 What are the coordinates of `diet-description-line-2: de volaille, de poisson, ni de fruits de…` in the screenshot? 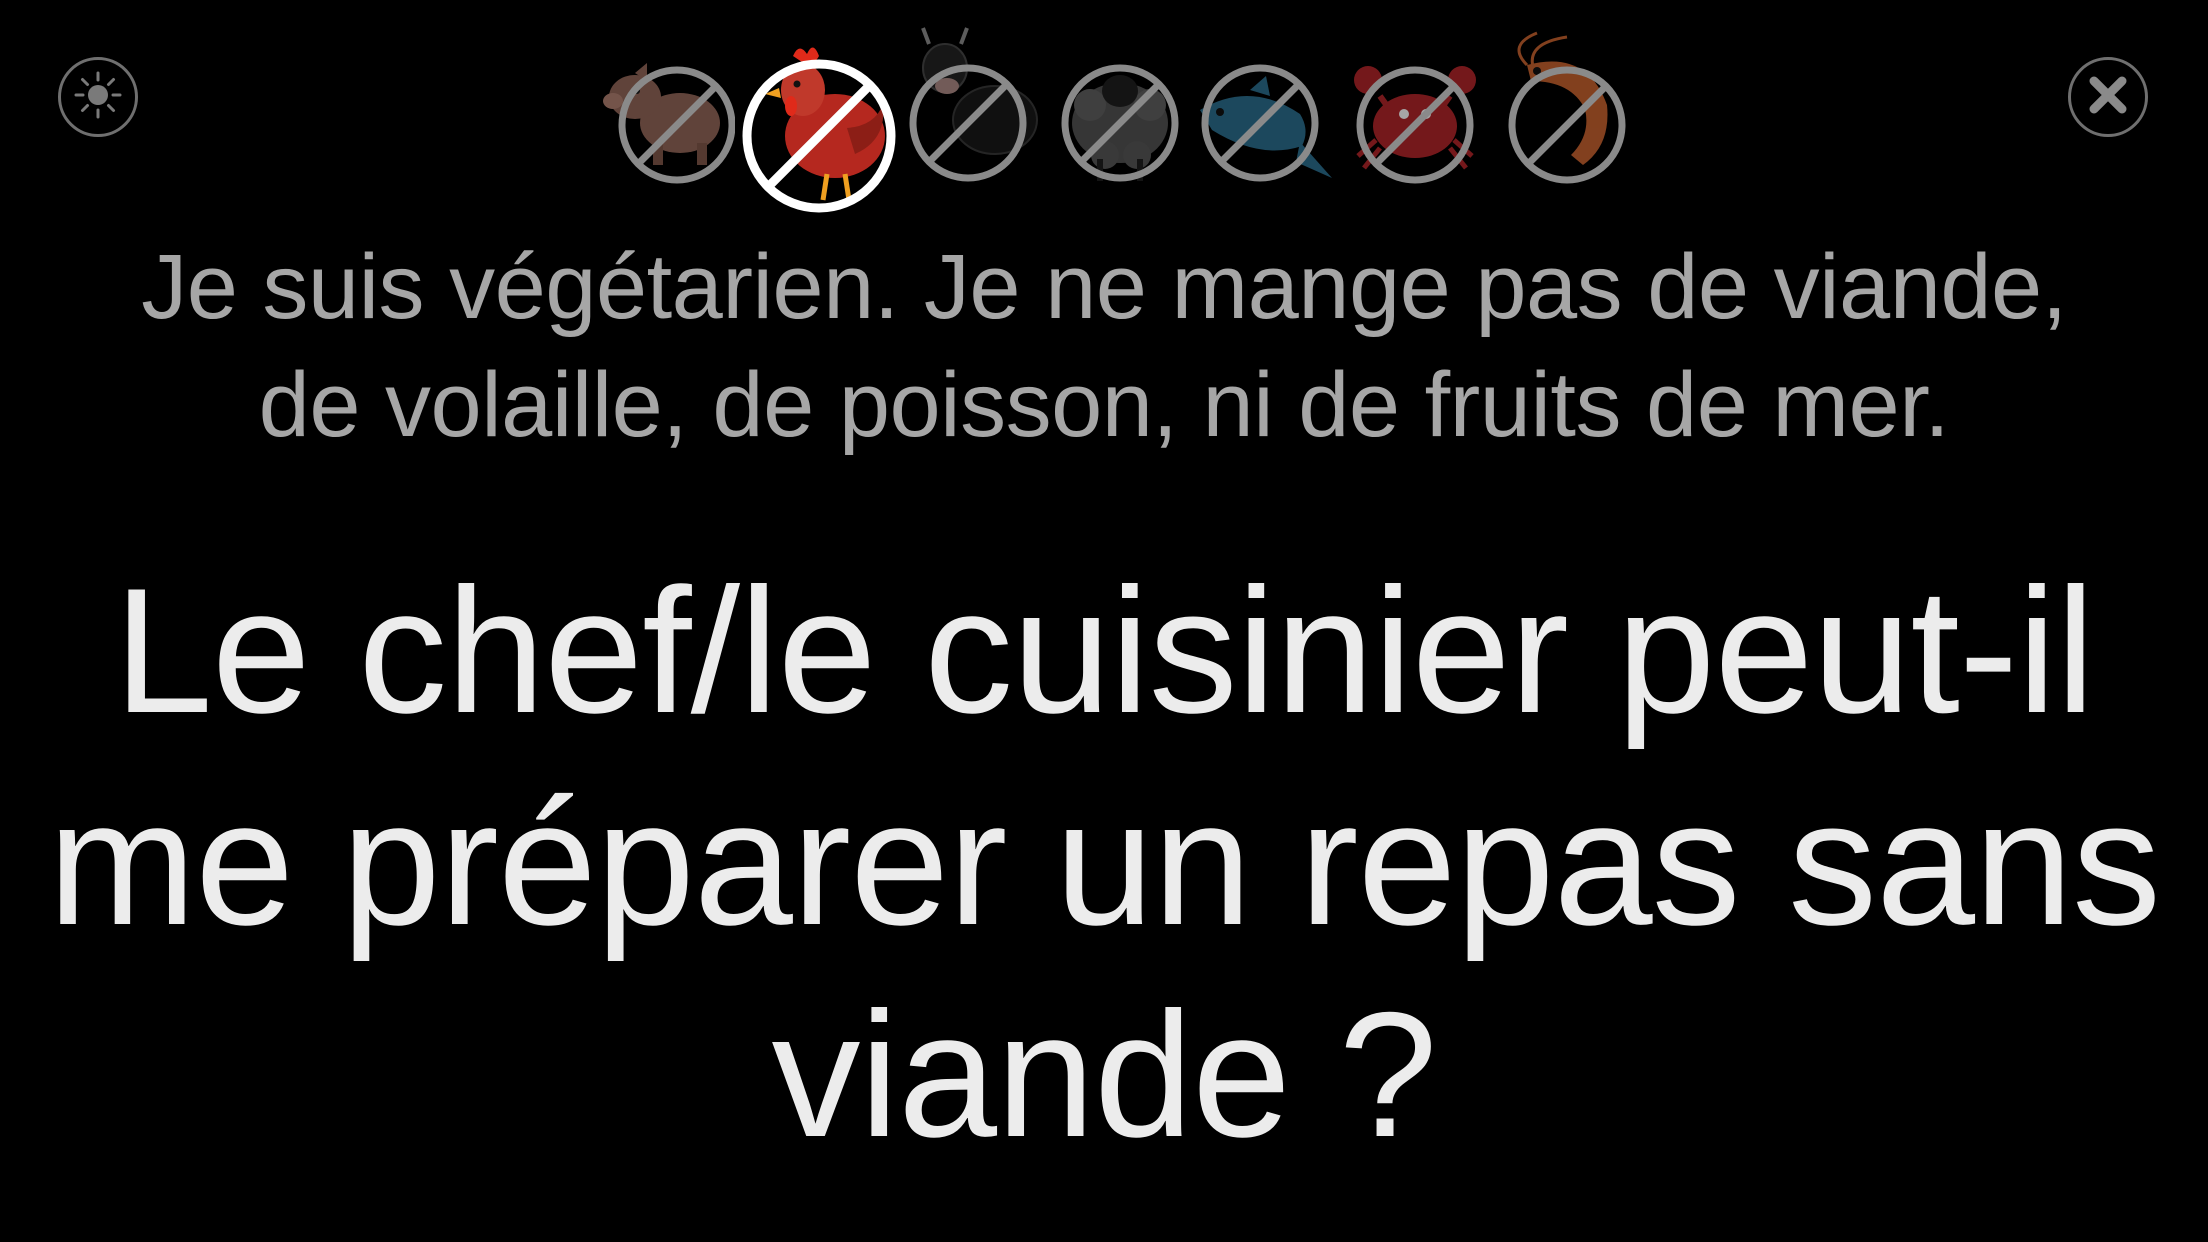 It's located at (1104, 405).